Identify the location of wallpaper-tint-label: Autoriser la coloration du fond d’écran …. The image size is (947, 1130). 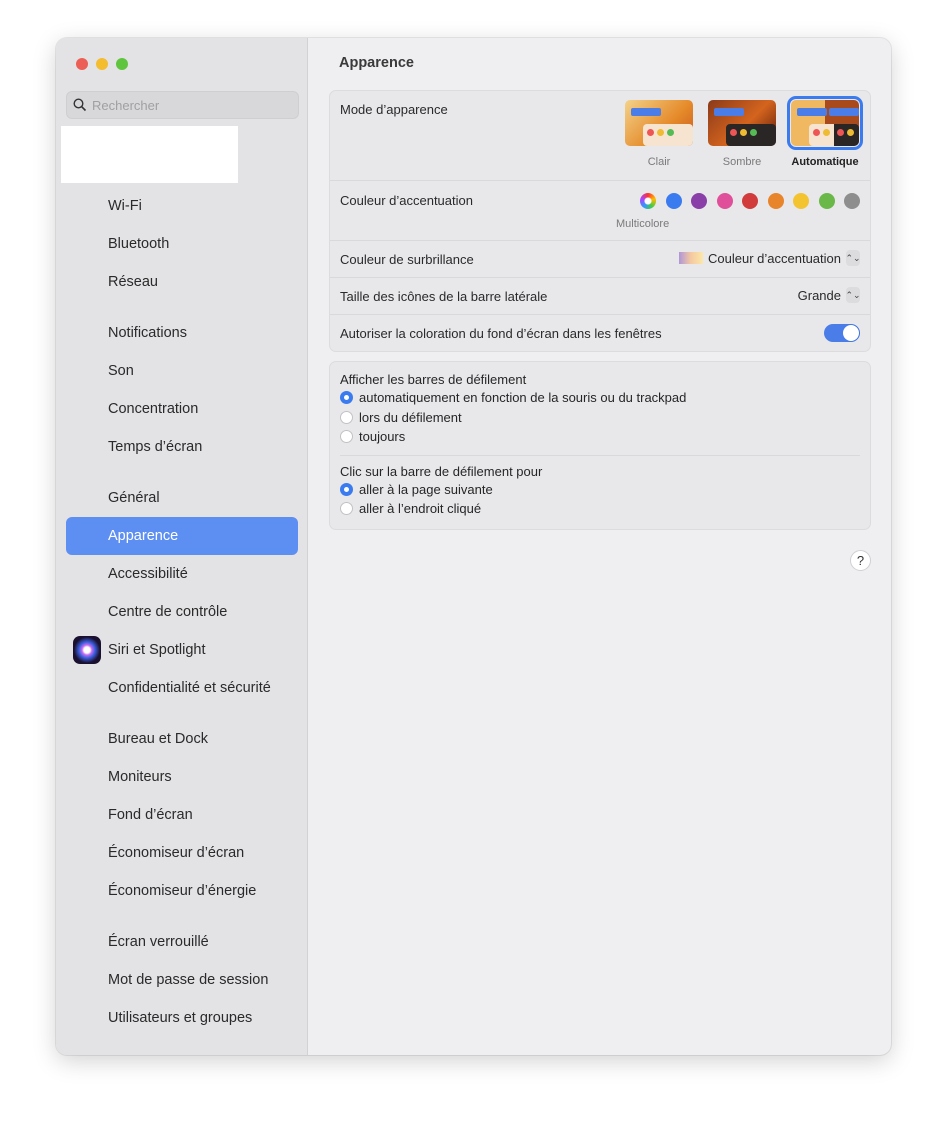
(501, 333).